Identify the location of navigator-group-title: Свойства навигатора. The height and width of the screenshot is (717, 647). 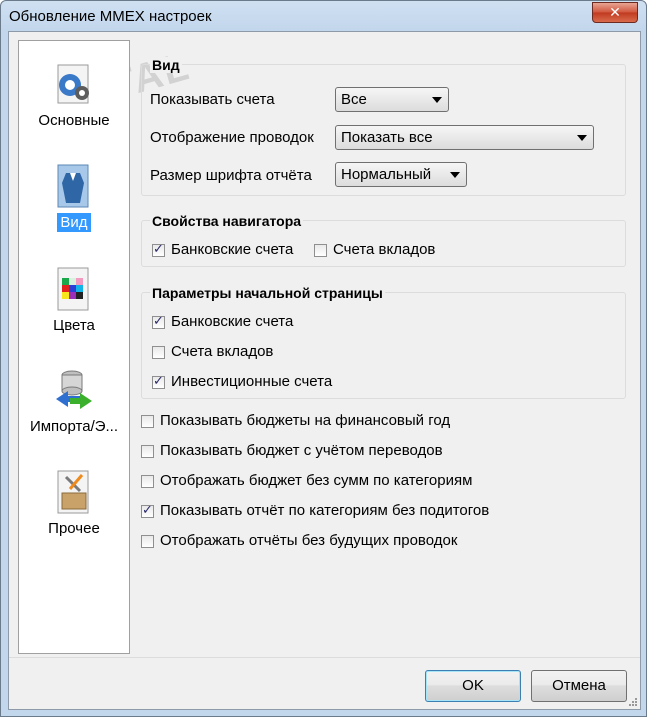
(227, 221).